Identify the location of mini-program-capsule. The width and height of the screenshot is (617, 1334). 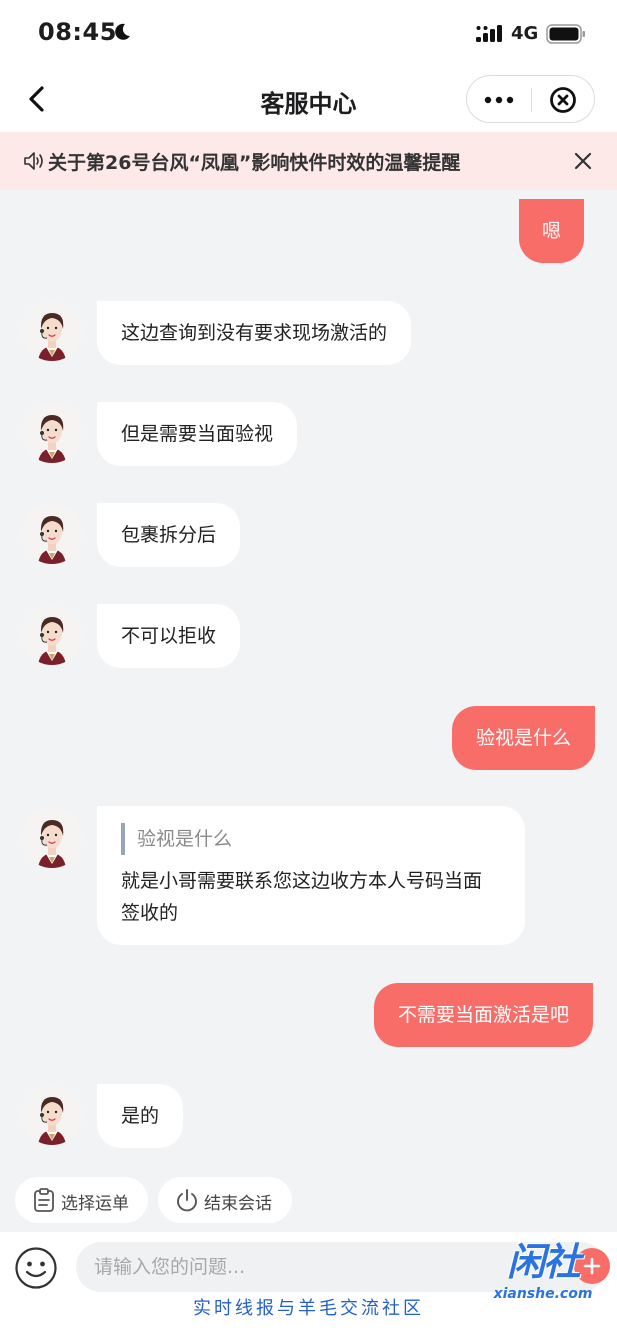
(530, 99).